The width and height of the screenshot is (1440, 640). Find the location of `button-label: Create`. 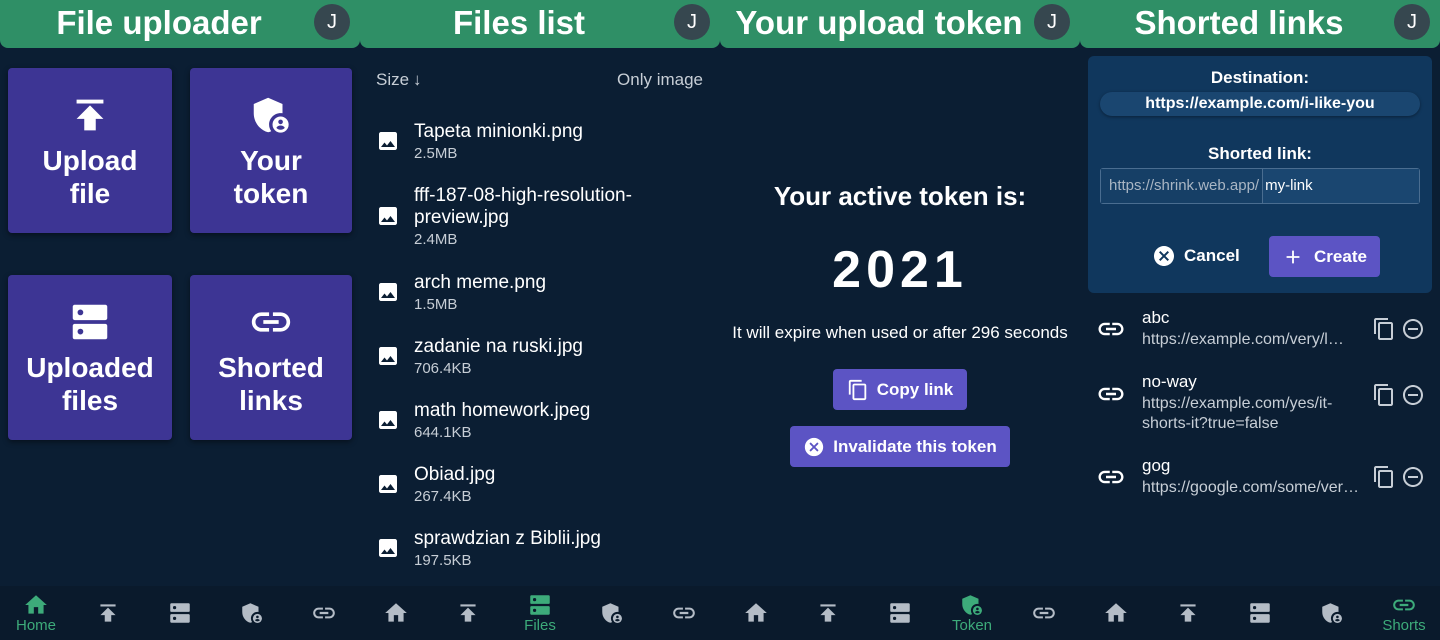

button-label: Create is located at coordinates (1340, 256).